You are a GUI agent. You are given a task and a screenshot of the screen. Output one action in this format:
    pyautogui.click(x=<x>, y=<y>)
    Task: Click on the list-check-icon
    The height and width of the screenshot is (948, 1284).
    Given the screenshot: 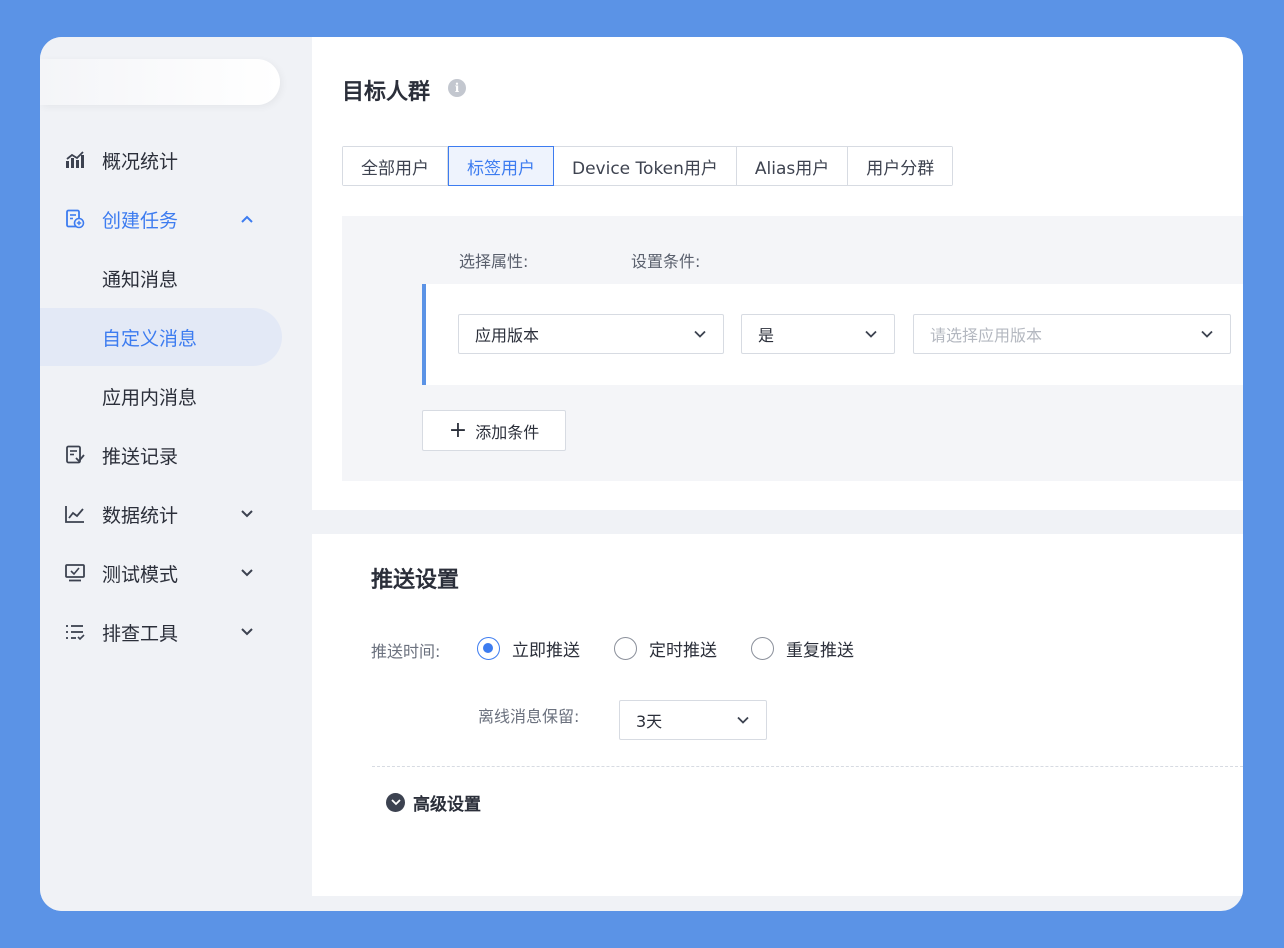 What is the action you would take?
    pyautogui.click(x=75, y=632)
    